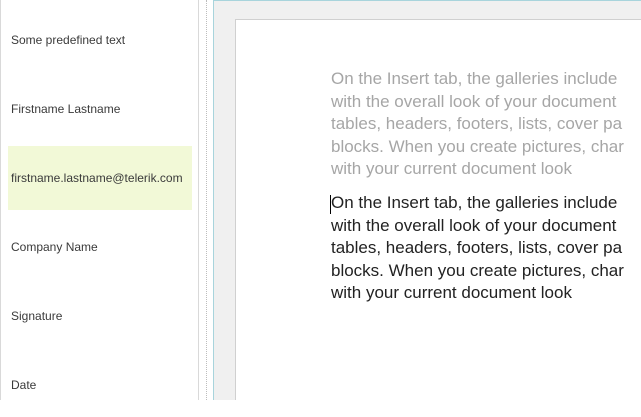 The width and height of the screenshot is (641, 417). I want to click on field-item-label: Company Name, so click(54, 247).